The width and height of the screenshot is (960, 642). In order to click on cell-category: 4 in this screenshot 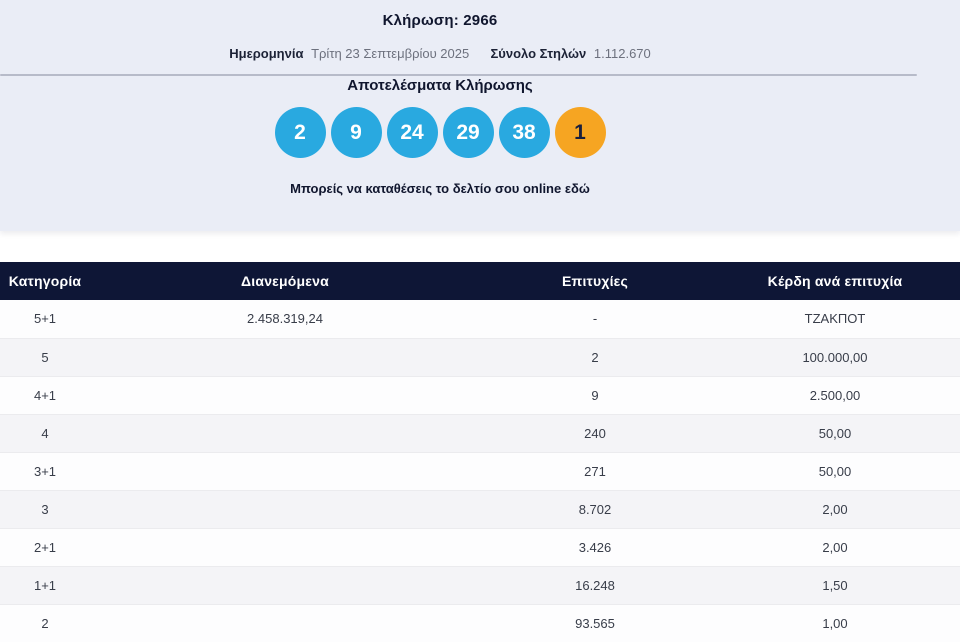, I will do `click(45, 433)`.